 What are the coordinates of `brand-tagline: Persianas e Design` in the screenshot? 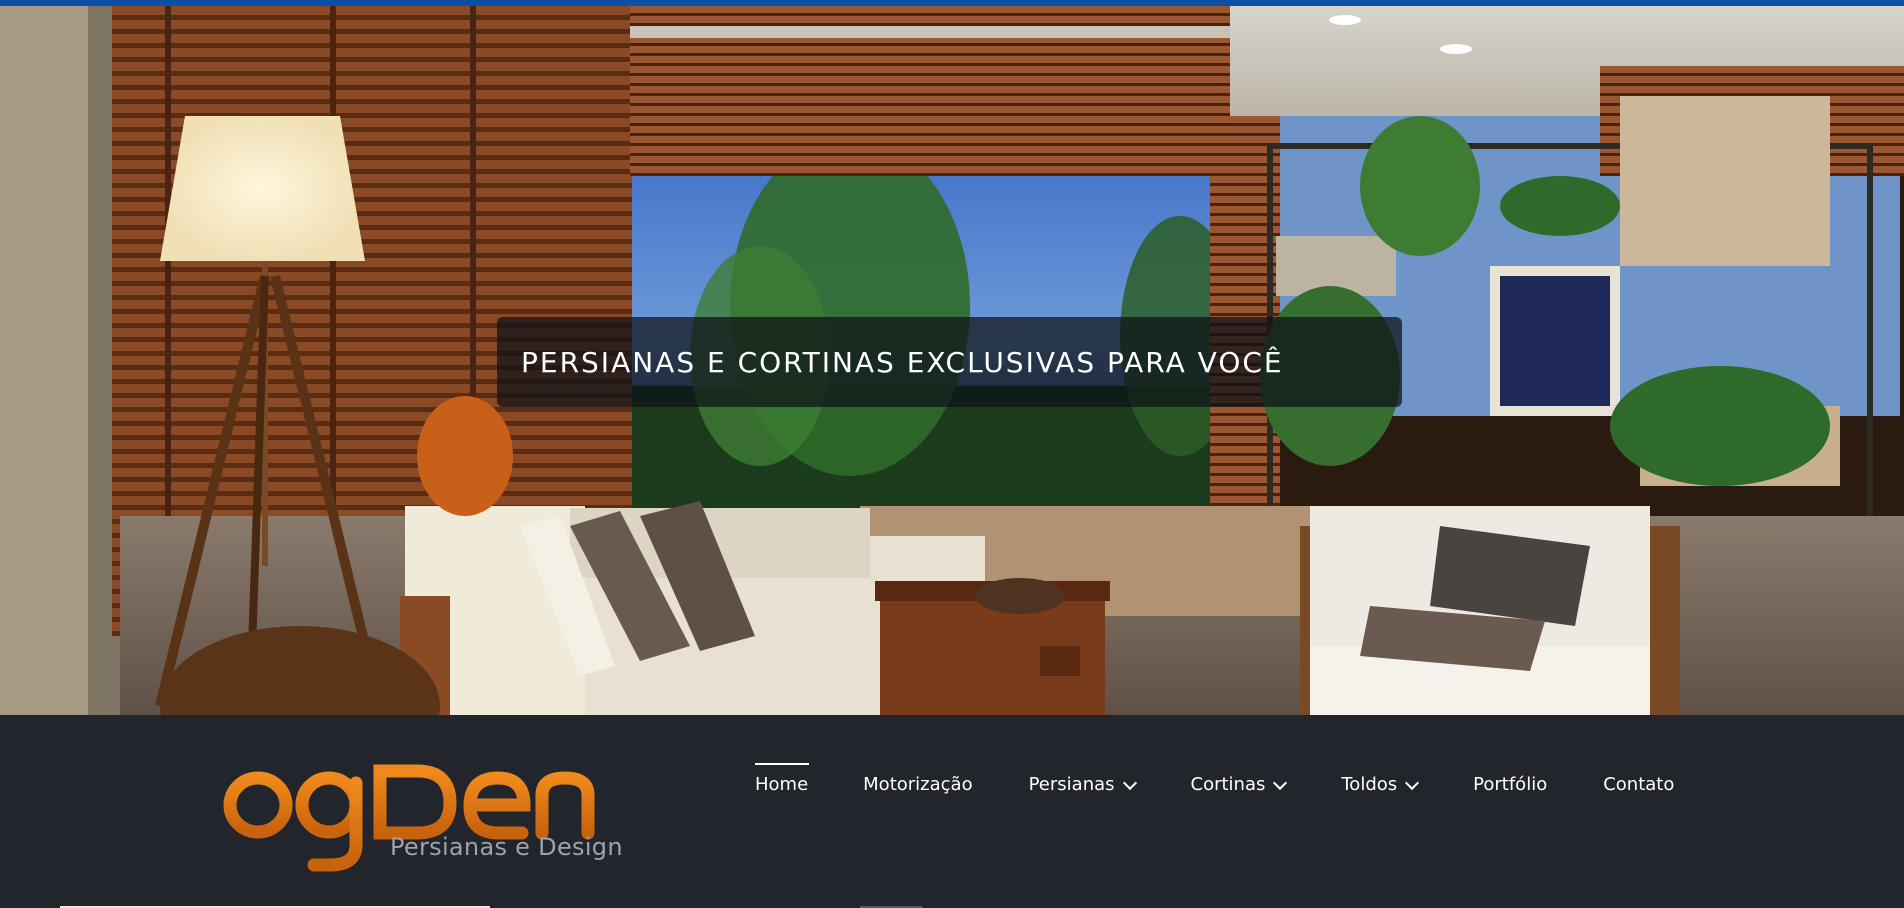 It's located at (506, 847).